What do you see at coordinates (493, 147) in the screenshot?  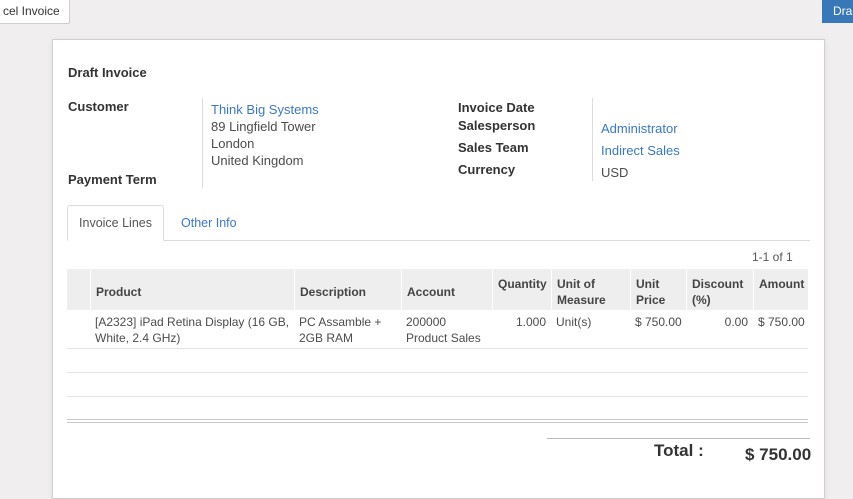 I see `sales-team-label: Sales Team` at bounding box center [493, 147].